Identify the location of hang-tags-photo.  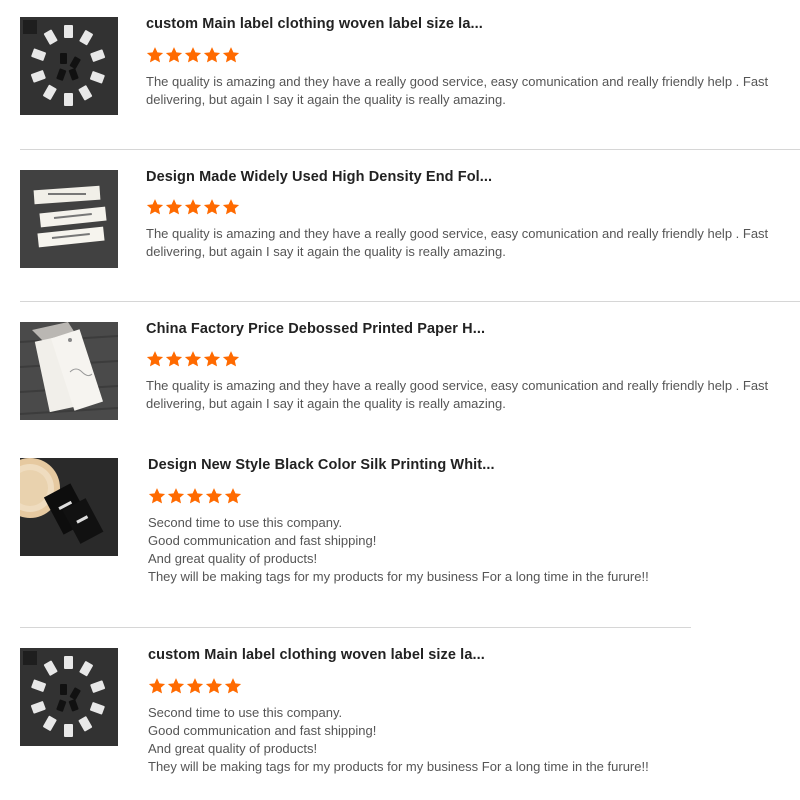
(69, 371).